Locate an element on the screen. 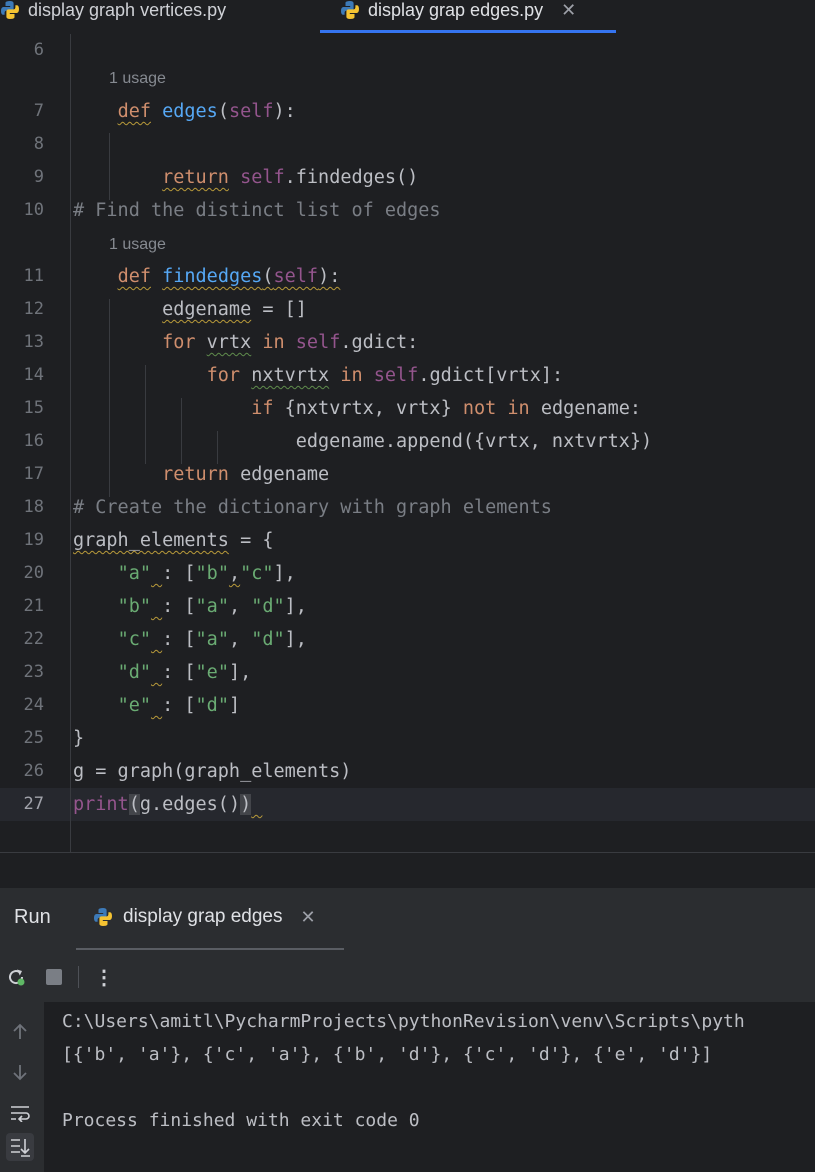  code-line: 15 if {nxtvrtx, vrtx} not in edgename: is located at coordinates (407, 408).